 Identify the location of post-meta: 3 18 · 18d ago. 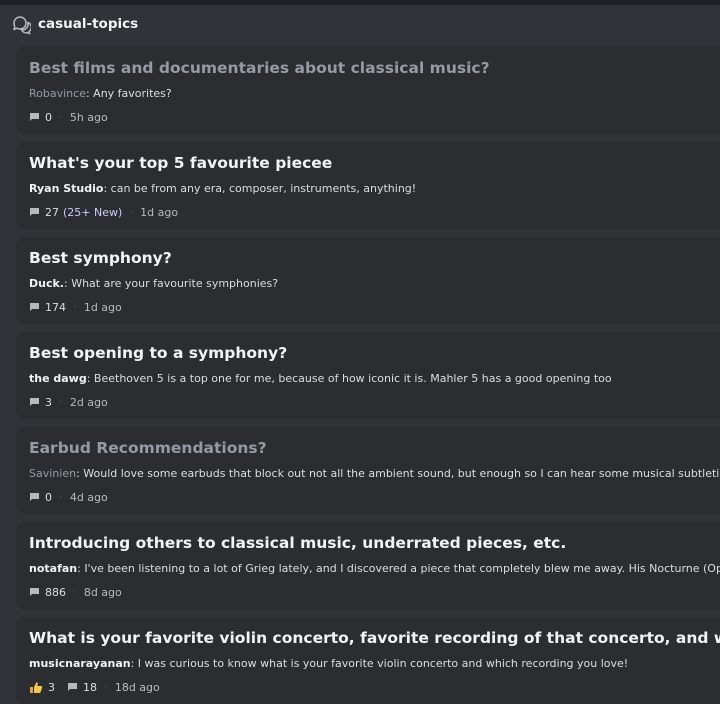
(94, 687).